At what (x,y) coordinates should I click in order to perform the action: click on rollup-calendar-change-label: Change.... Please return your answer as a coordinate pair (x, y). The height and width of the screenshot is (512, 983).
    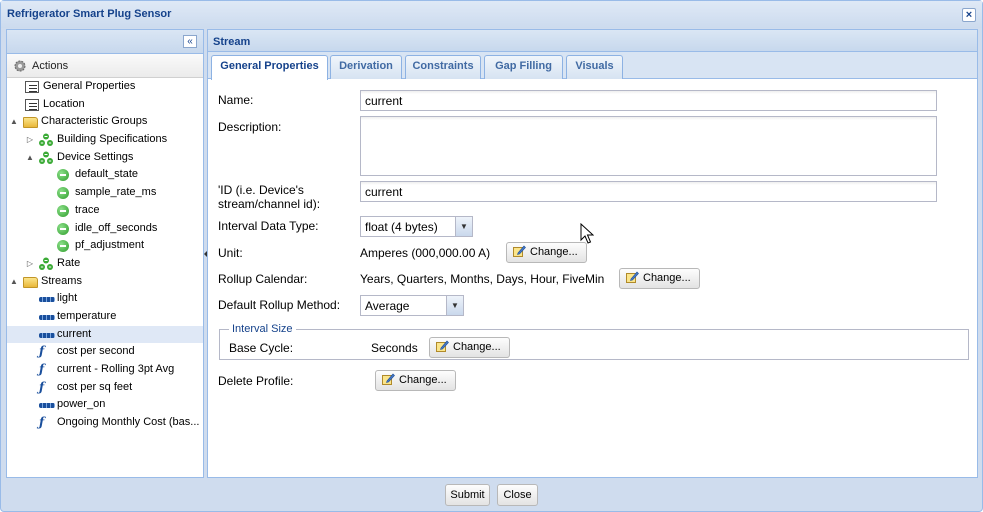
    Looking at the image, I should click on (667, 278).